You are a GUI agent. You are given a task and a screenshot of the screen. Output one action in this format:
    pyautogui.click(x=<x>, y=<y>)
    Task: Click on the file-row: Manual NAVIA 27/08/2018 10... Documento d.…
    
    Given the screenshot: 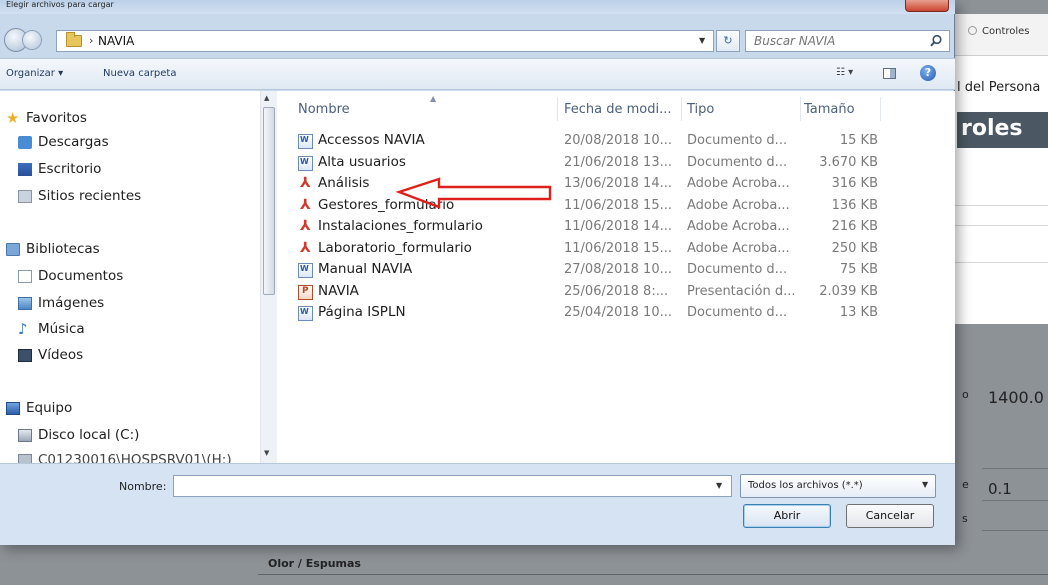 What is the action you would take?
    pyautogui.click(x=616, y=270)
    